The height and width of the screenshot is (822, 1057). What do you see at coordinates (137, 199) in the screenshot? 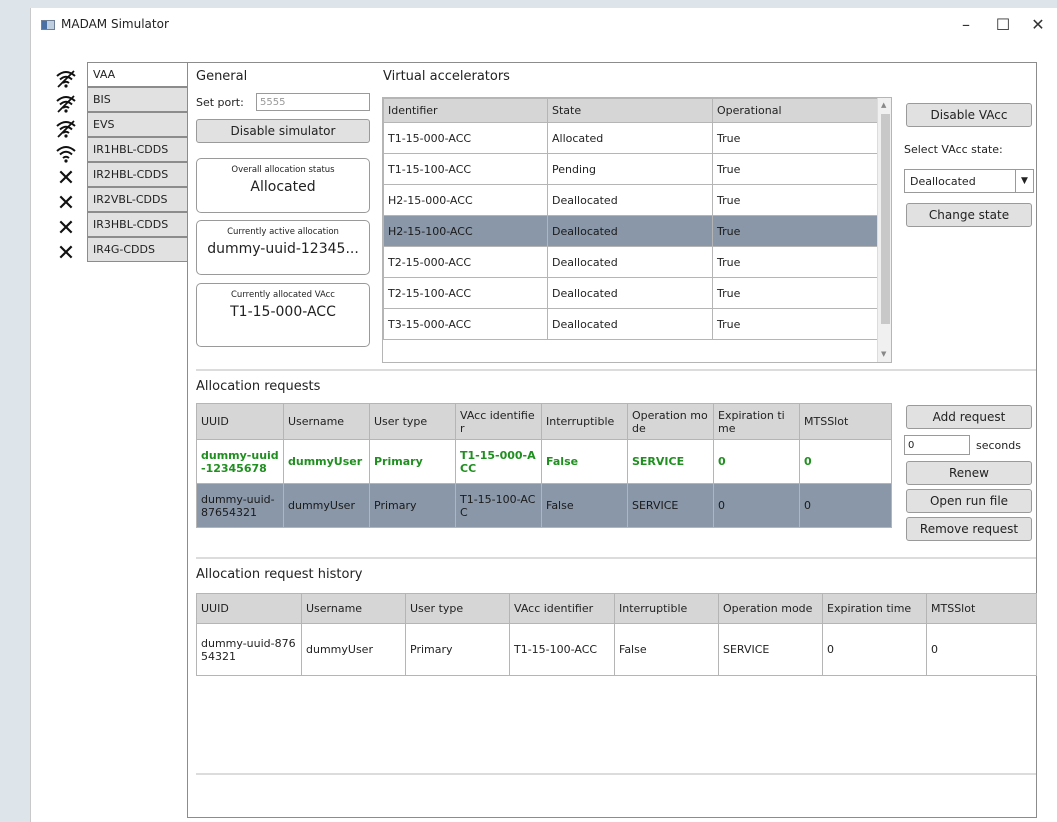
I see `tab-ir2vbl-cdds: IR2VBL-CDDS` at bounding box center [137, 199].